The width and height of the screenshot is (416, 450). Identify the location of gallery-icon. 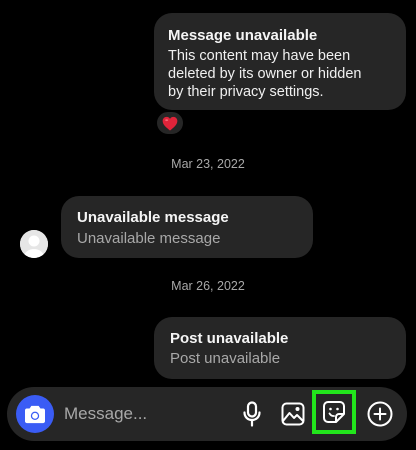
(293, 414).